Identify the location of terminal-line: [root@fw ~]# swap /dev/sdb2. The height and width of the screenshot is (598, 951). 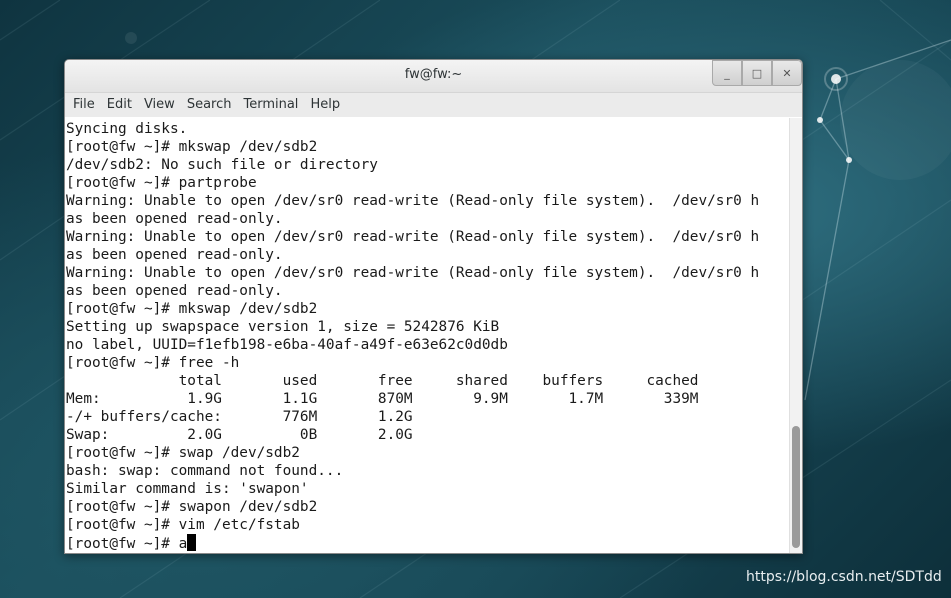
(183, 453).